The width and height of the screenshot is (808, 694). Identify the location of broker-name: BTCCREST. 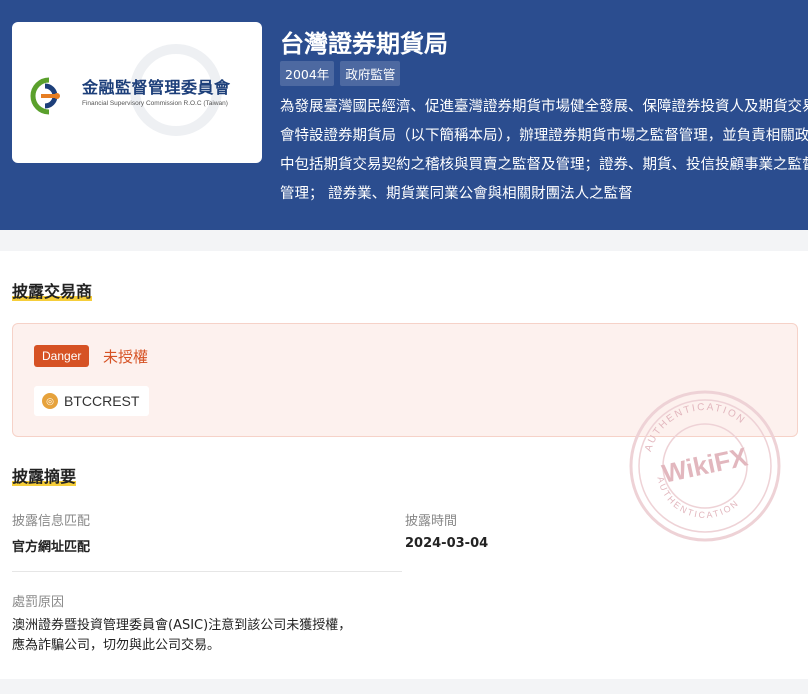
(102, 401).